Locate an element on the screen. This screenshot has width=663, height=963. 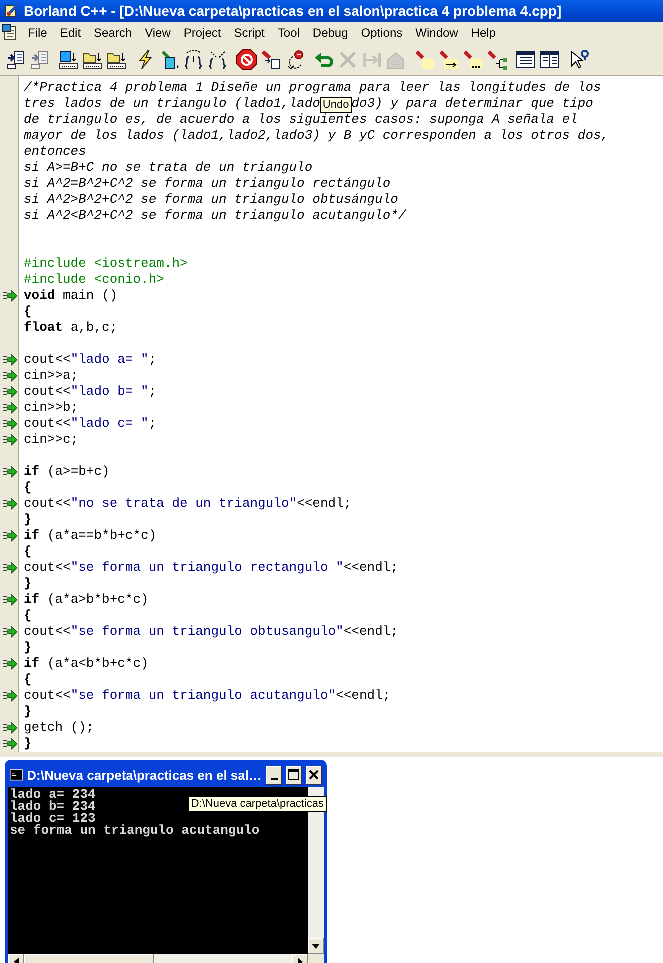
code-comment: mayor de los lados (lado1,lado2,lado3) y B yC corresponden a los otros dos, is located at coordinates (317, 135).